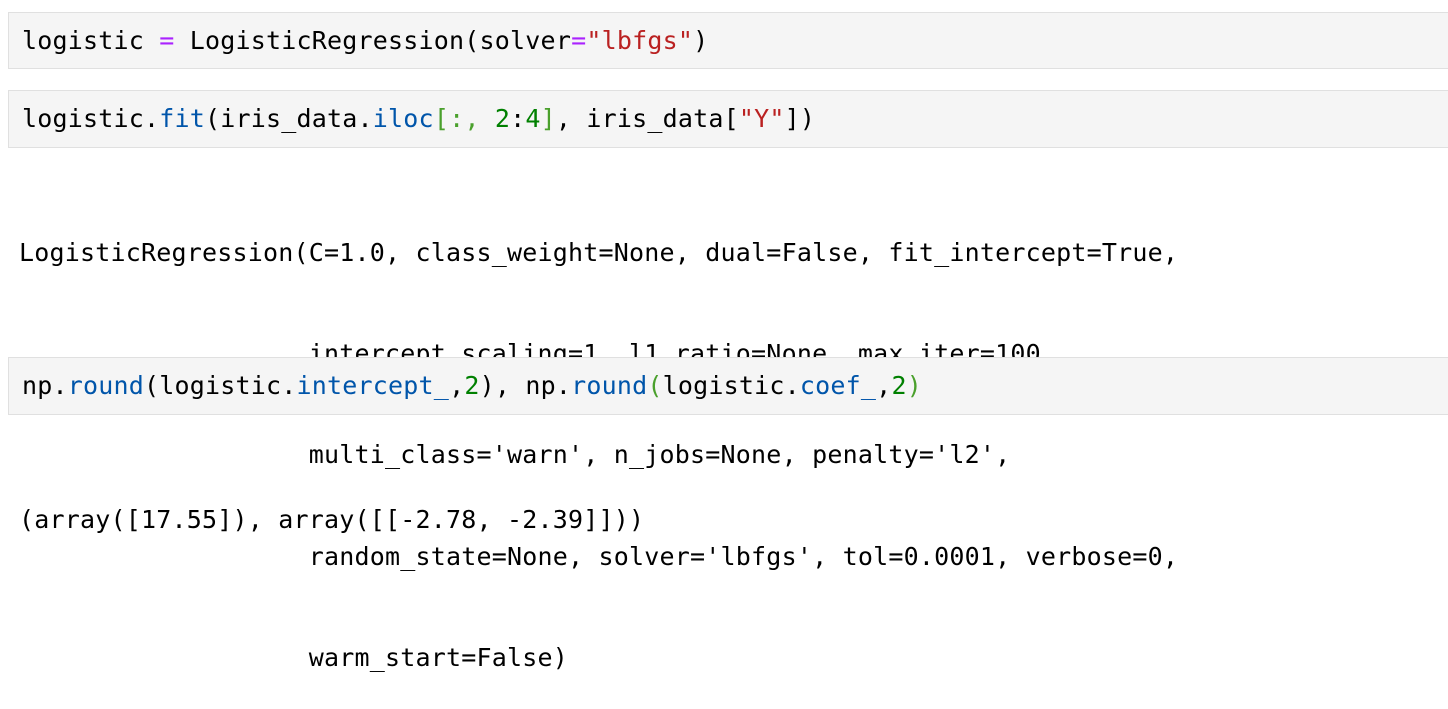 The image size is (1448, 709). I want to click on code-token: (logistic., so click(220, 385).